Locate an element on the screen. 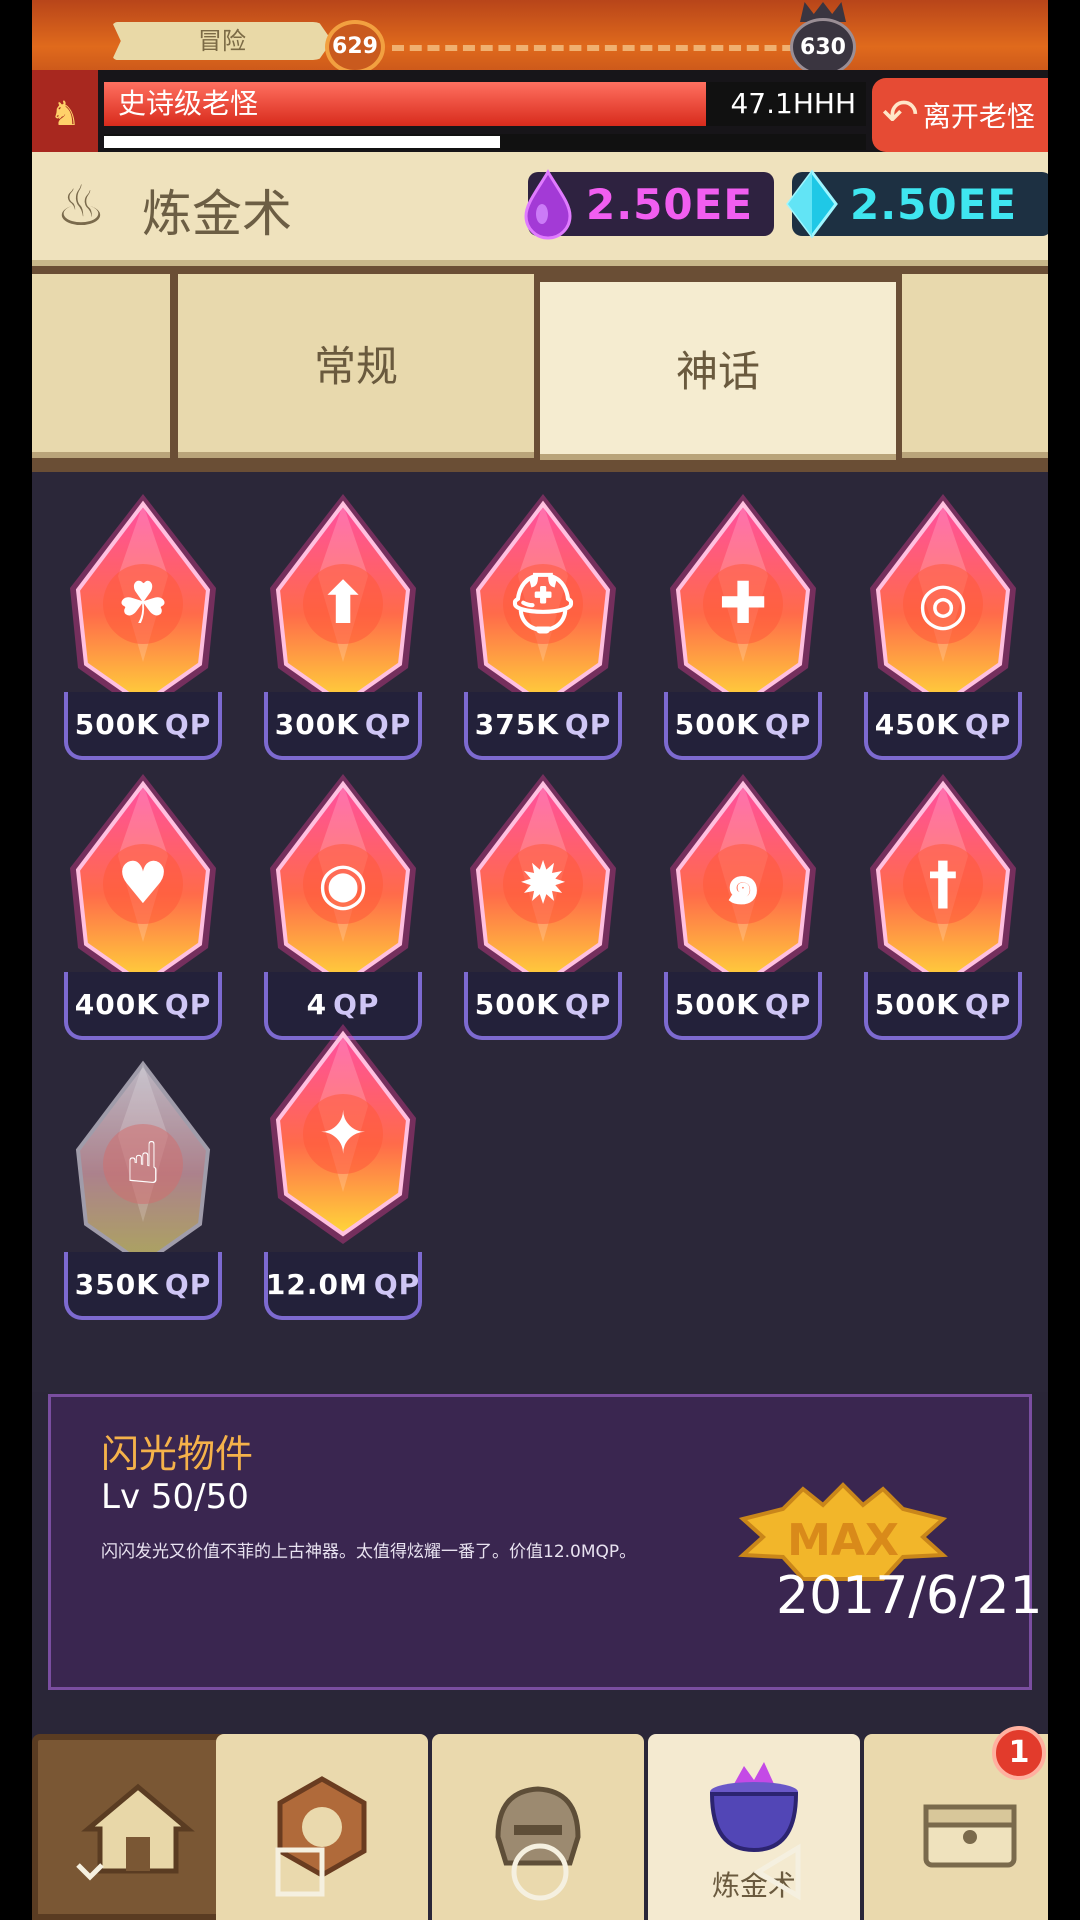 The image size is (1080, 1920). house-icon is located at coordinates (138, 1828).